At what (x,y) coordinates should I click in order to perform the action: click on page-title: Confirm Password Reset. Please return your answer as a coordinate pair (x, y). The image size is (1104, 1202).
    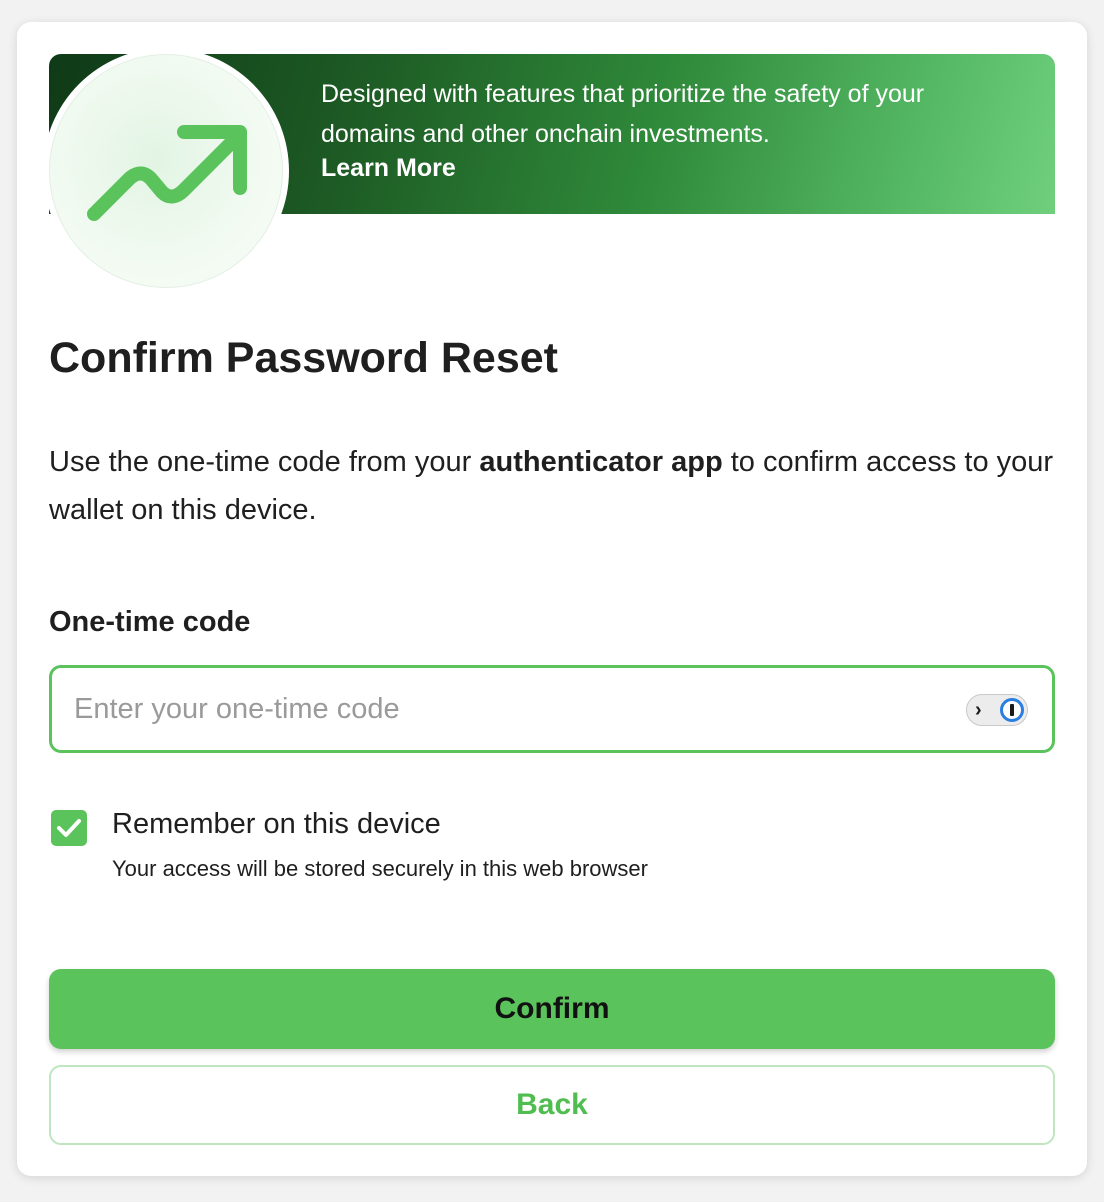
    Looking at the image, I should click on (303, 358).